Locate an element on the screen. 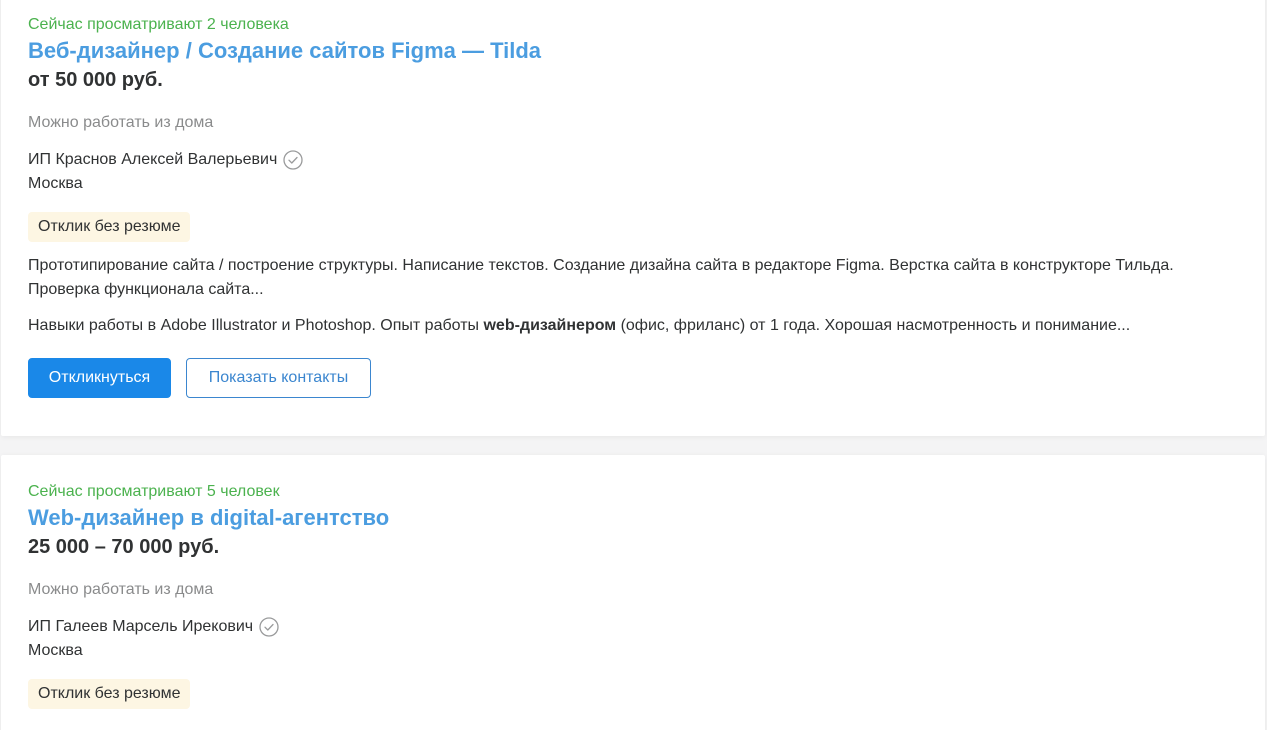  vacancy-actions: Откликнуться Показать контакты is located at coordinates (633, 378).